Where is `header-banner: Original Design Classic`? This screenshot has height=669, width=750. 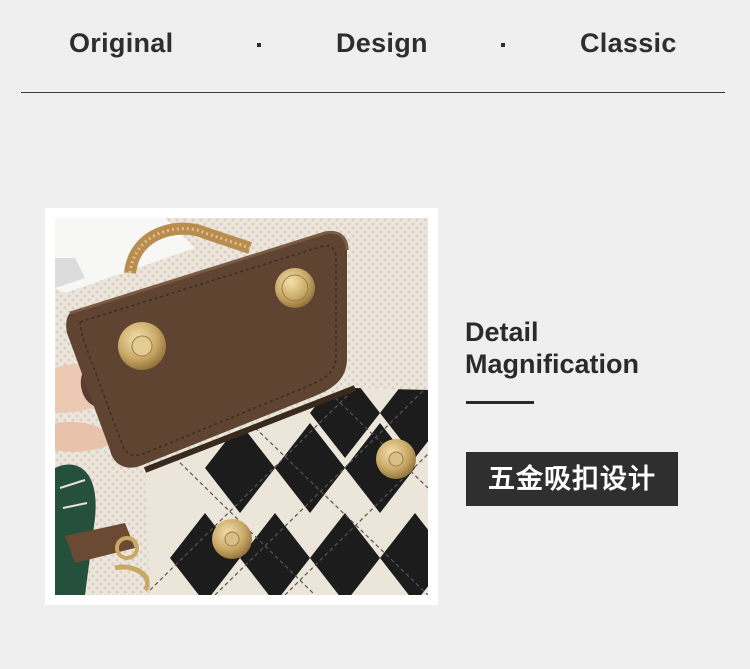
header-banner: Original Design Classic is located at coordinates (375, 45).